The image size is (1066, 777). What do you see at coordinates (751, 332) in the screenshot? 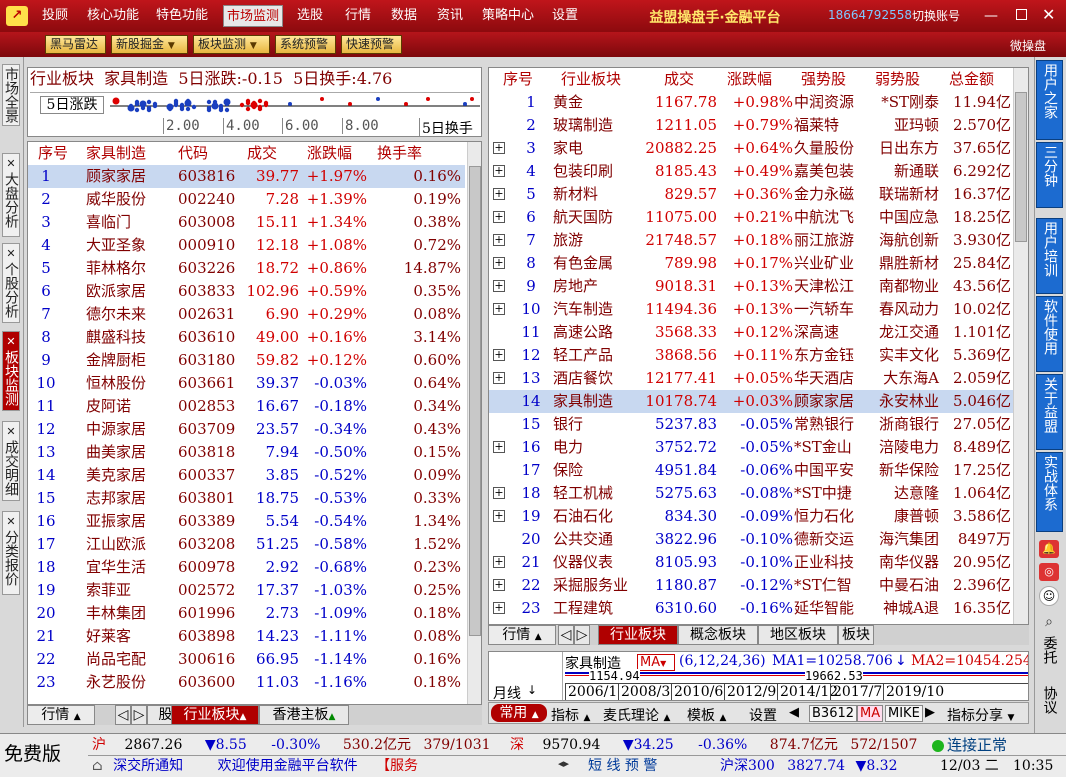
I see `table-row: 11 高速公路 3568.33 +0.12% 深高速 龙江交通 1.101亿` at bounding box center [751, 332].